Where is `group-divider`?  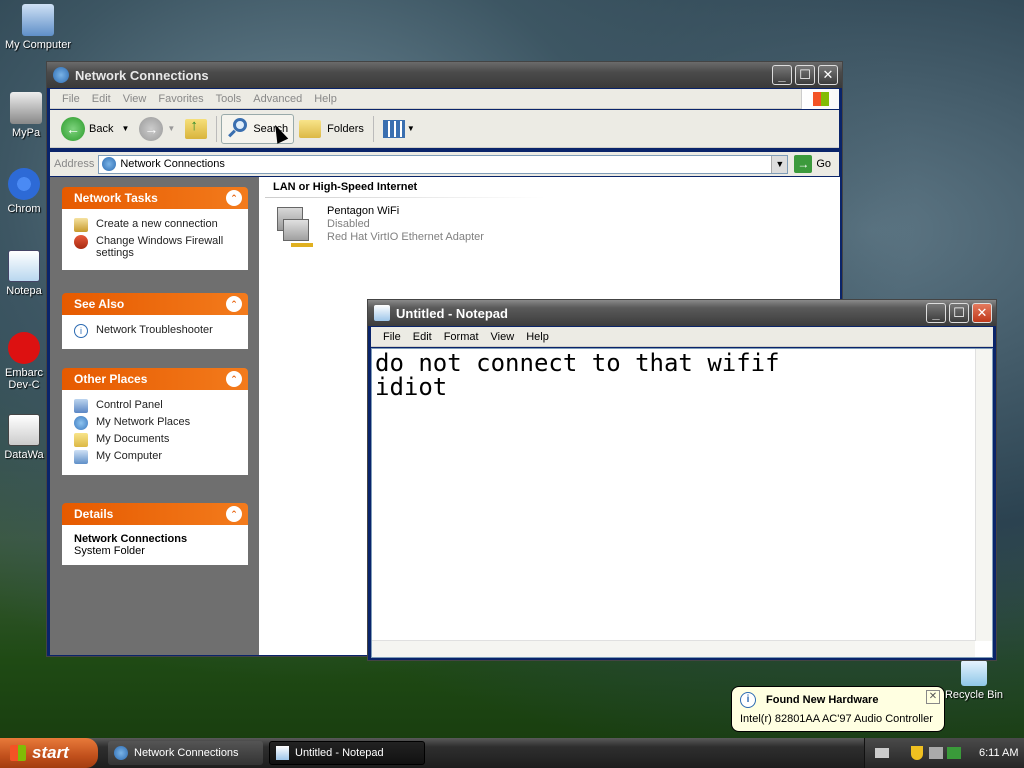 group-divider is located at coordinates (405, 197).